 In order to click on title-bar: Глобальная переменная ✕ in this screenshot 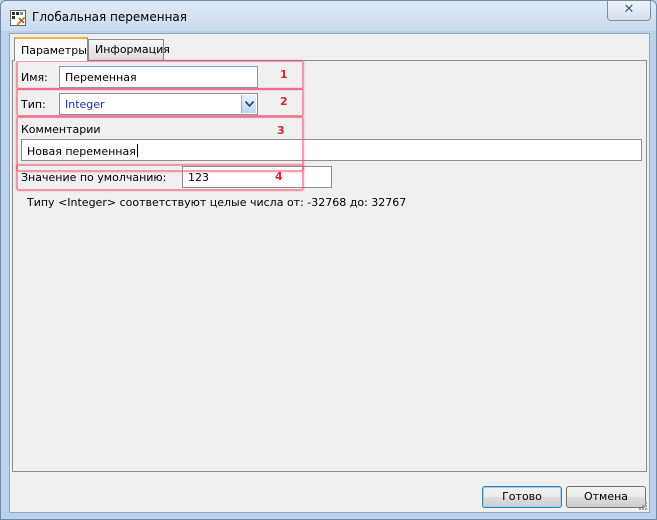, I will do `click(328, 17)`.